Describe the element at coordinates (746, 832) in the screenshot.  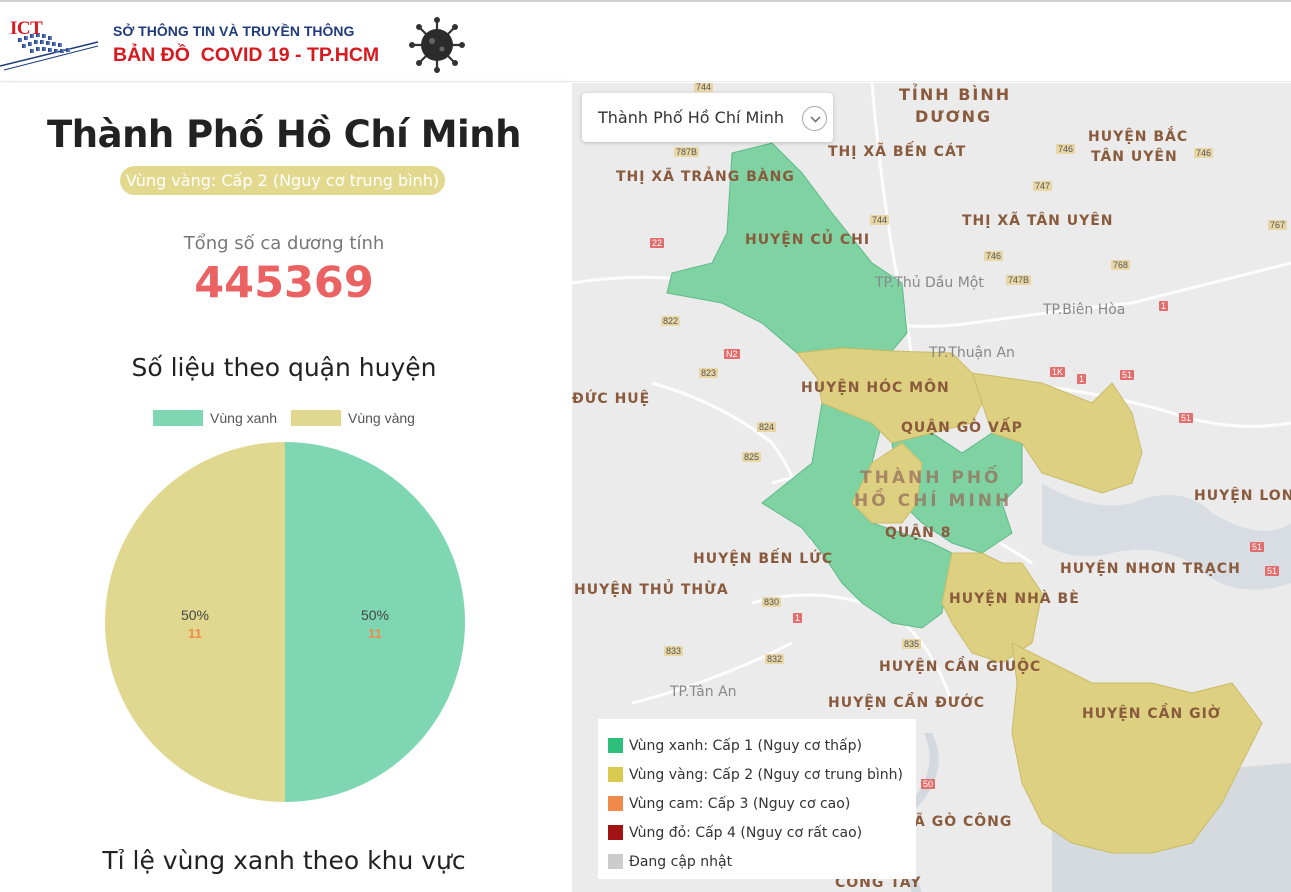
I see `map-legend-label: Vùng đỏ: Cấp 4 (Nguy cơ rất cao)` at that location.